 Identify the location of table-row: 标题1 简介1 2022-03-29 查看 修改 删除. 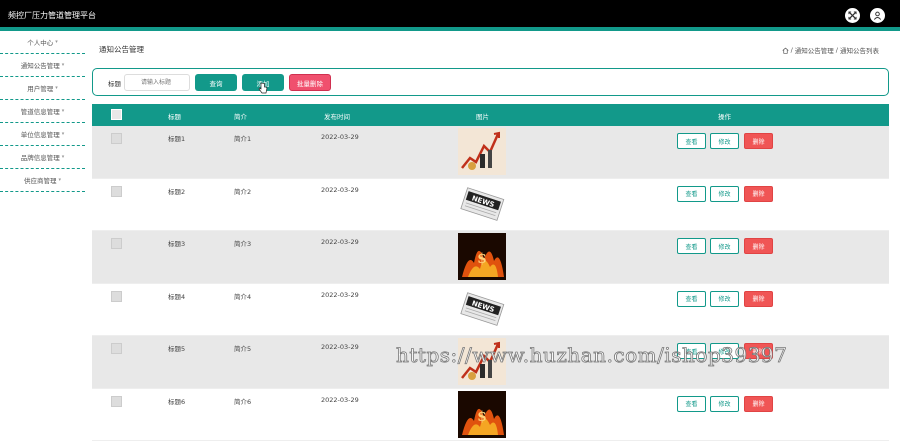
(490, 152).